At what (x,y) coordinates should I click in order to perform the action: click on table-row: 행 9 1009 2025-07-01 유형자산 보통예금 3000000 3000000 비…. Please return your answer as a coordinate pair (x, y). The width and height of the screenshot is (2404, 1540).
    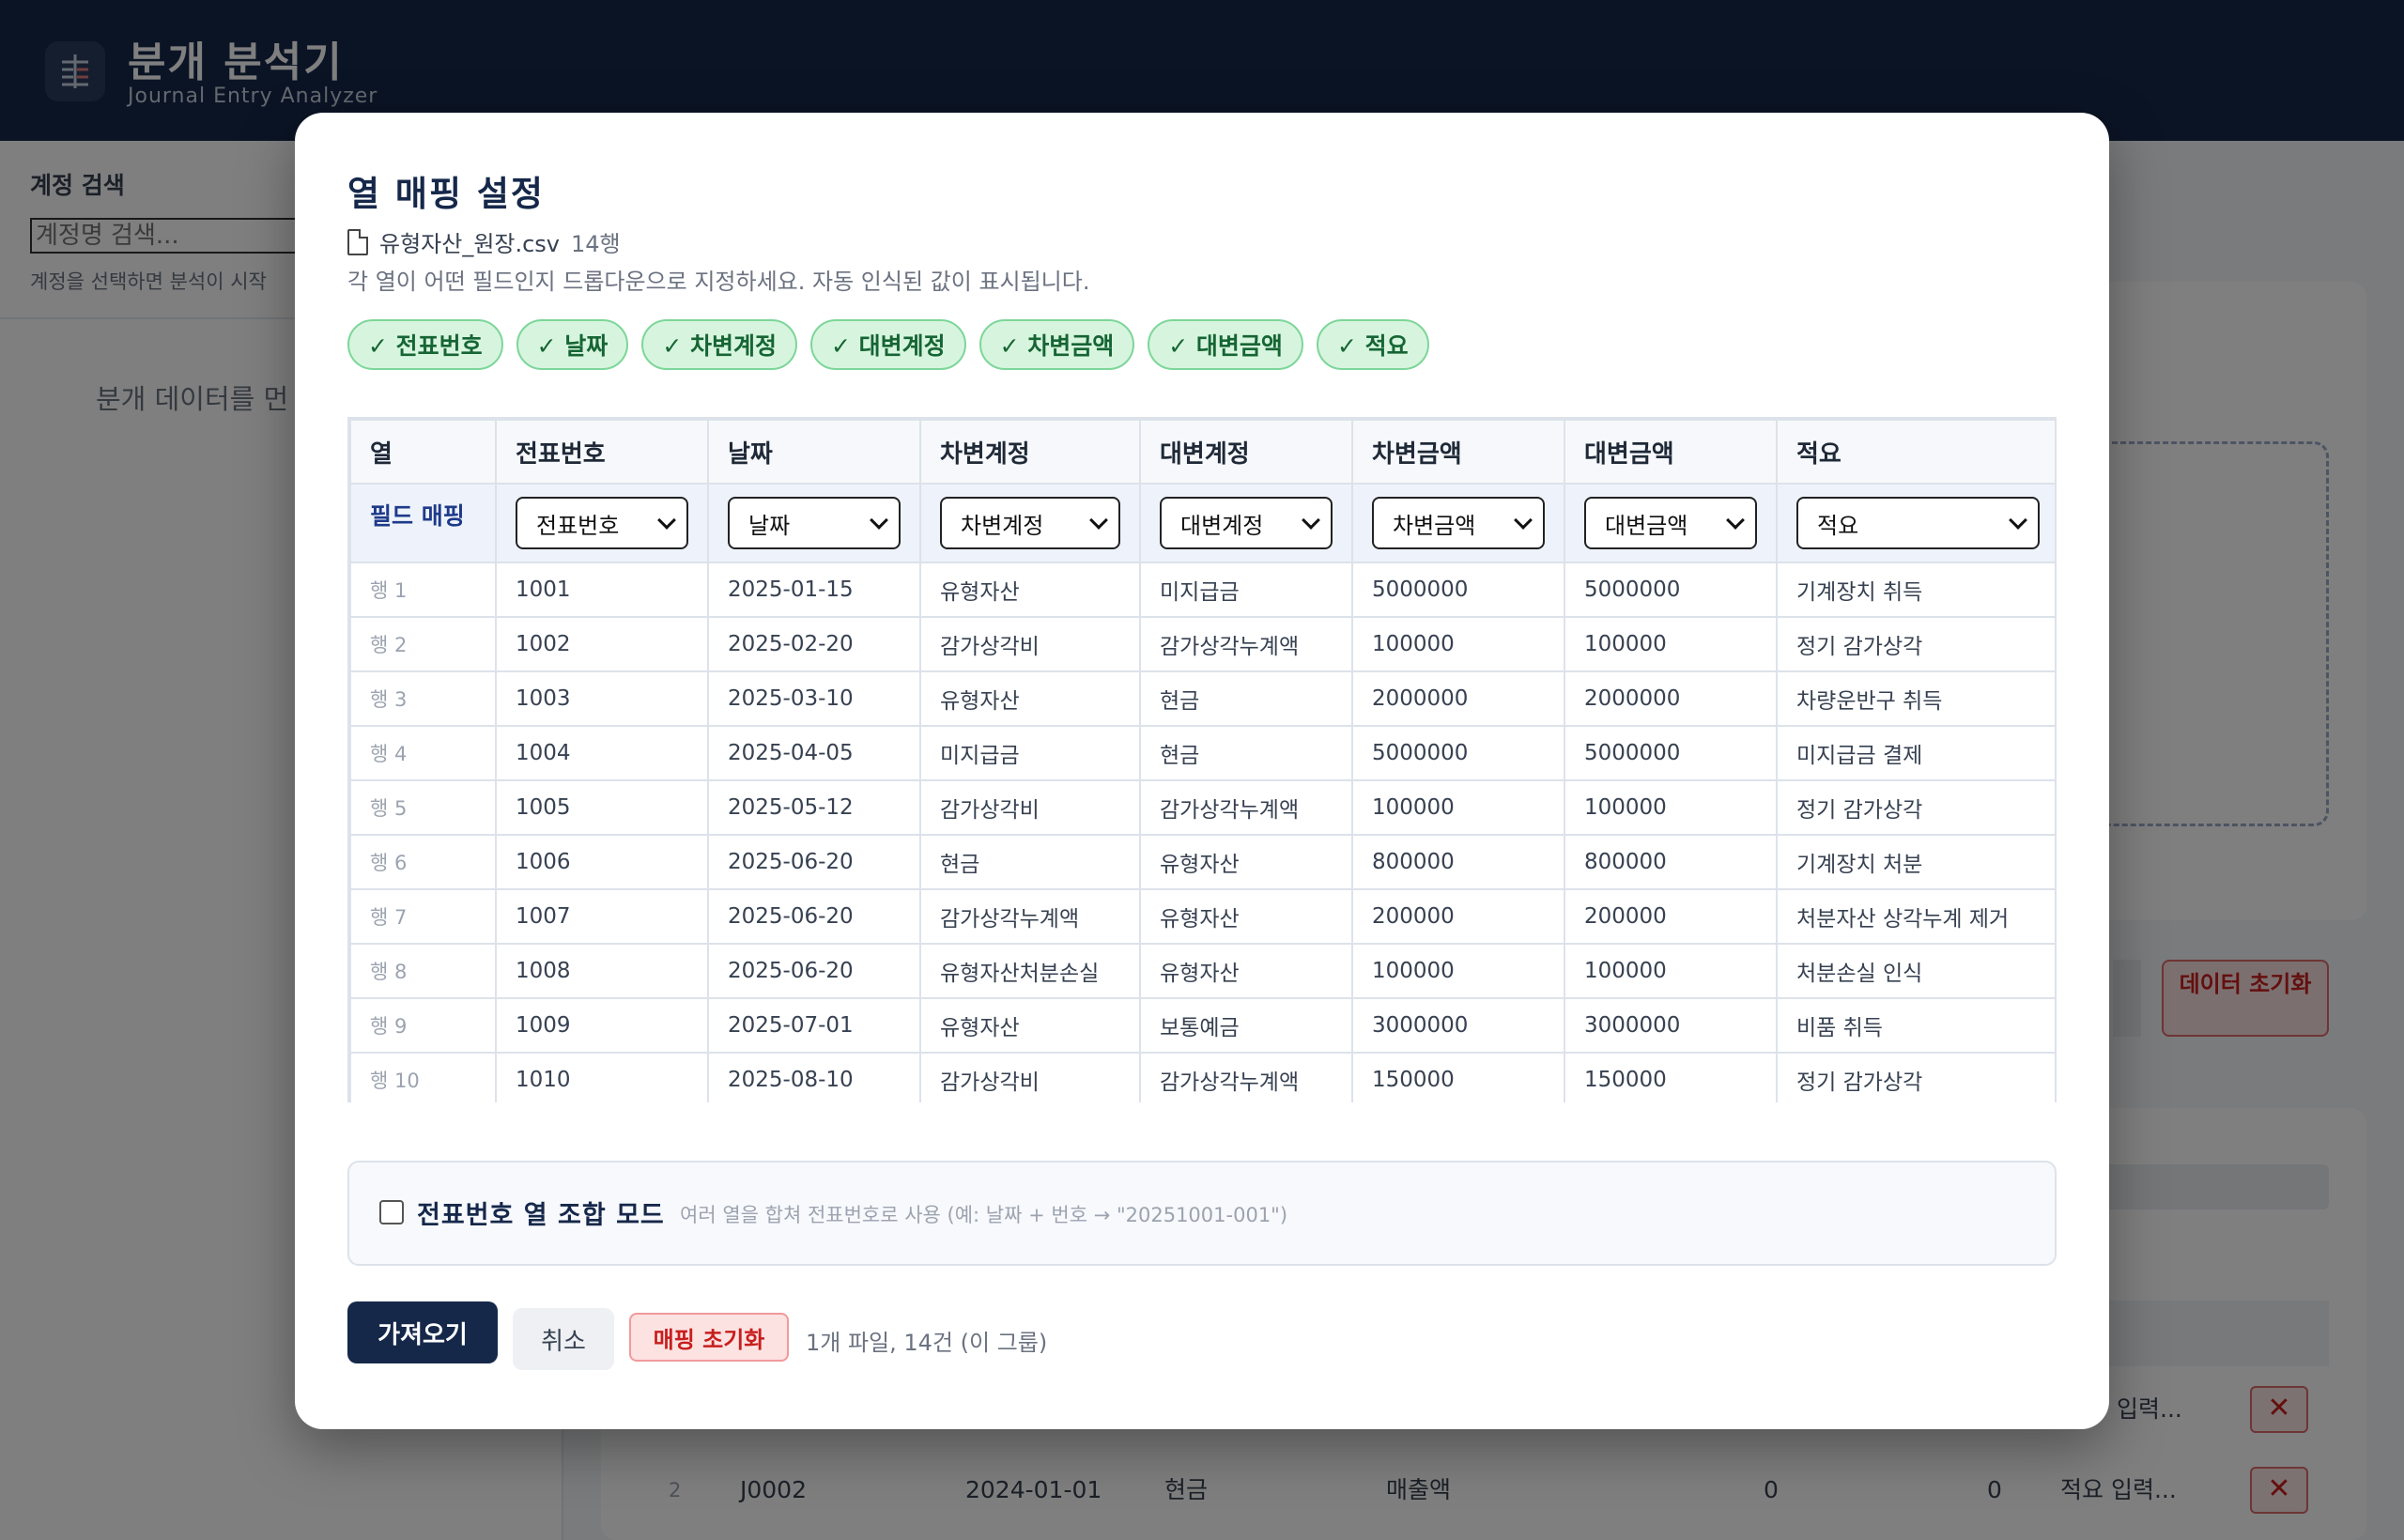
    Looking at the image, I should click on (1202, 1025).